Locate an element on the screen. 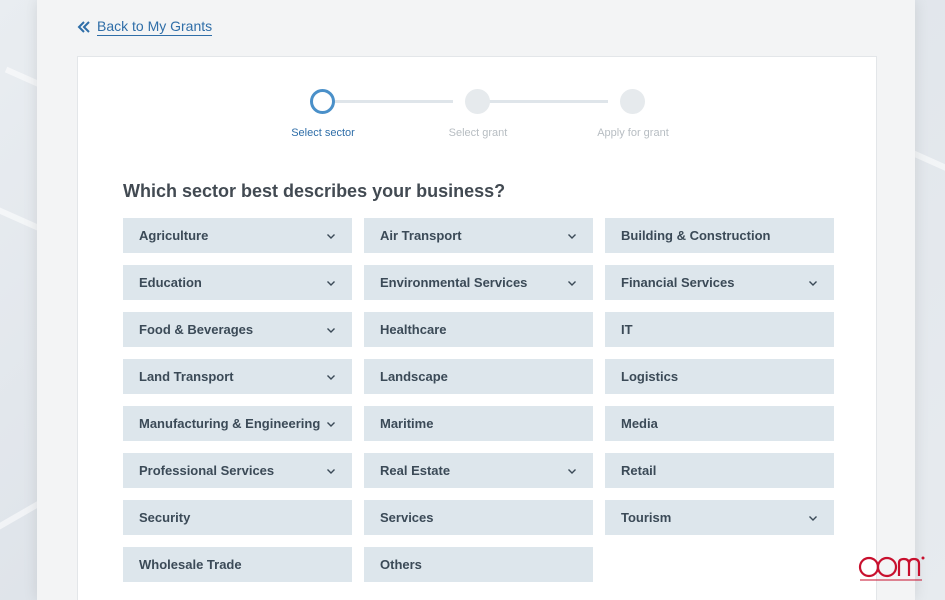 This screenshot has height=600, width=945. sector-option: IT is located at coordinates (719, 329).